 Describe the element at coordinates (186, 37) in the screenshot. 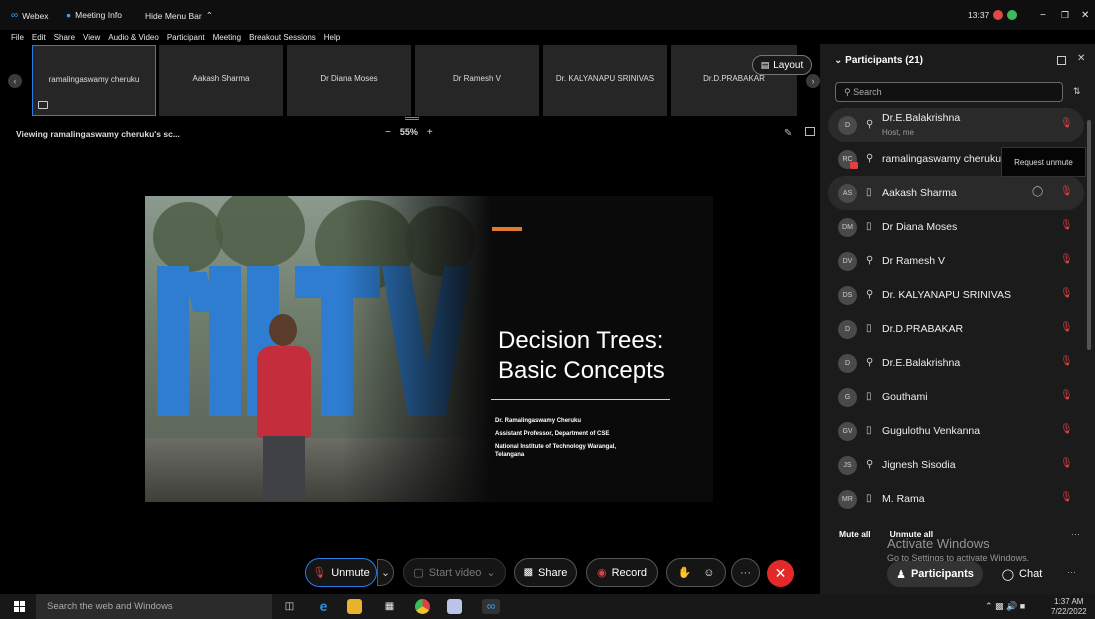

I see `menu-participant: Participant` at that location.